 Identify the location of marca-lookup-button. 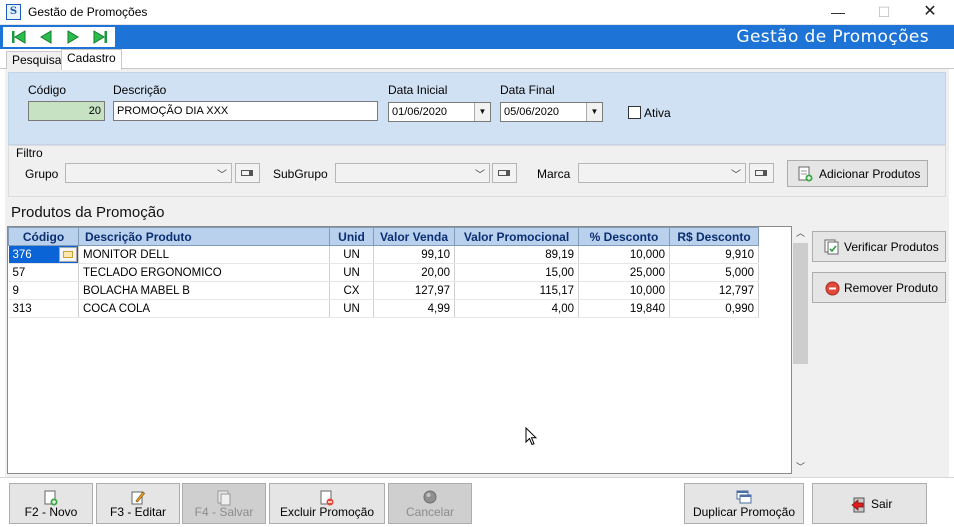
(761, 173).